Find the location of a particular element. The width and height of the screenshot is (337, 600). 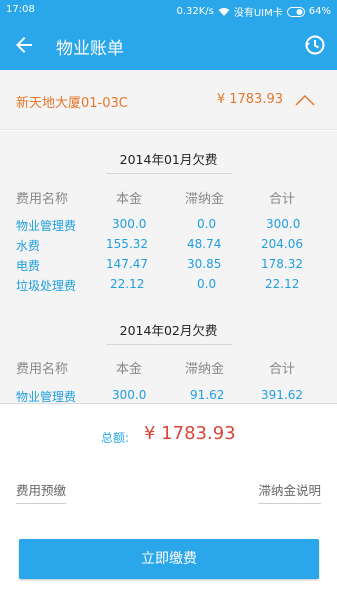

history-clock-icon is located at coordinates (315, 45).